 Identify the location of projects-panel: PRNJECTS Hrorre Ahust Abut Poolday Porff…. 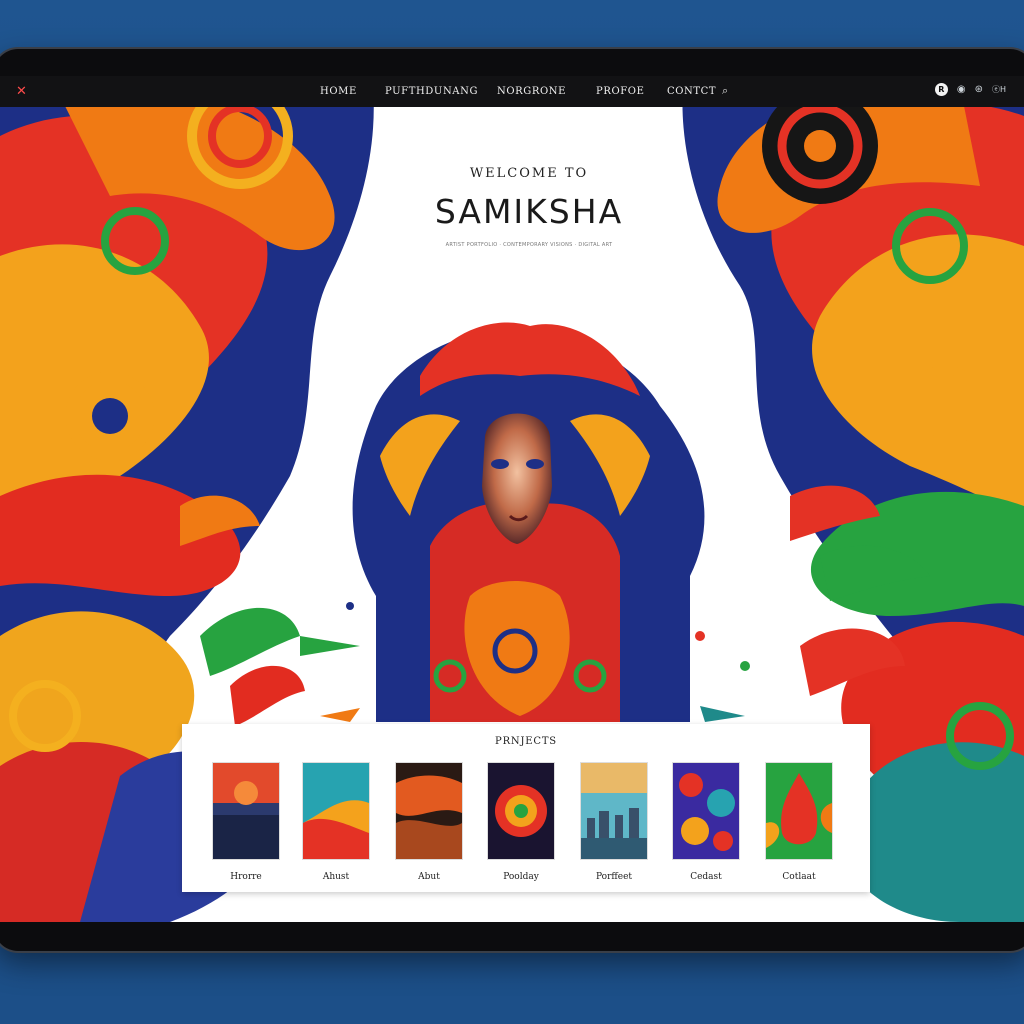
(526, 808).